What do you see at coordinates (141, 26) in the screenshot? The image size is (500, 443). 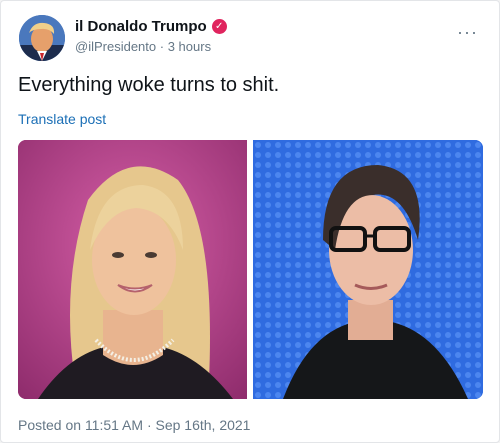 I see `display-name: il Donaldo Trumpo` at bounding box center [141, 26].